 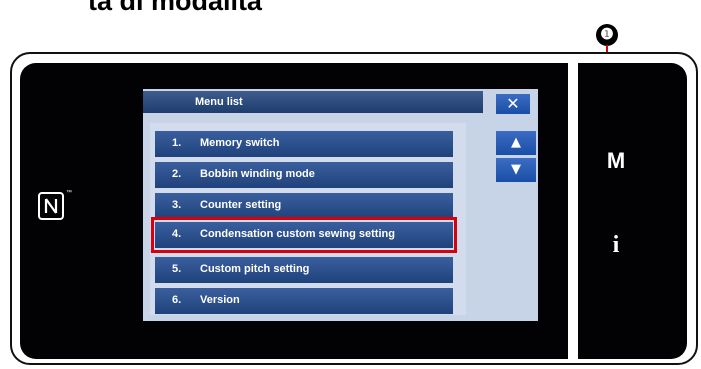 What do you see at coordinates (51, 206) in the screenshot?
I see `nfc-icon` at bounding box center [51, 206].